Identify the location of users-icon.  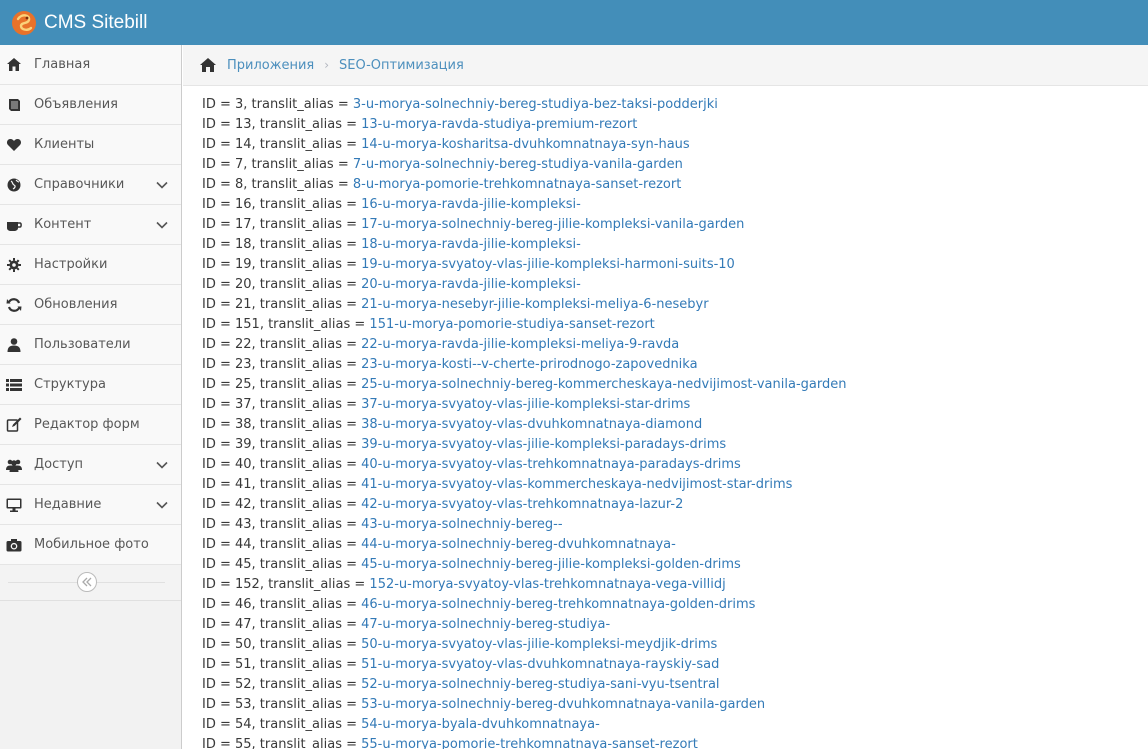
(14, 465).